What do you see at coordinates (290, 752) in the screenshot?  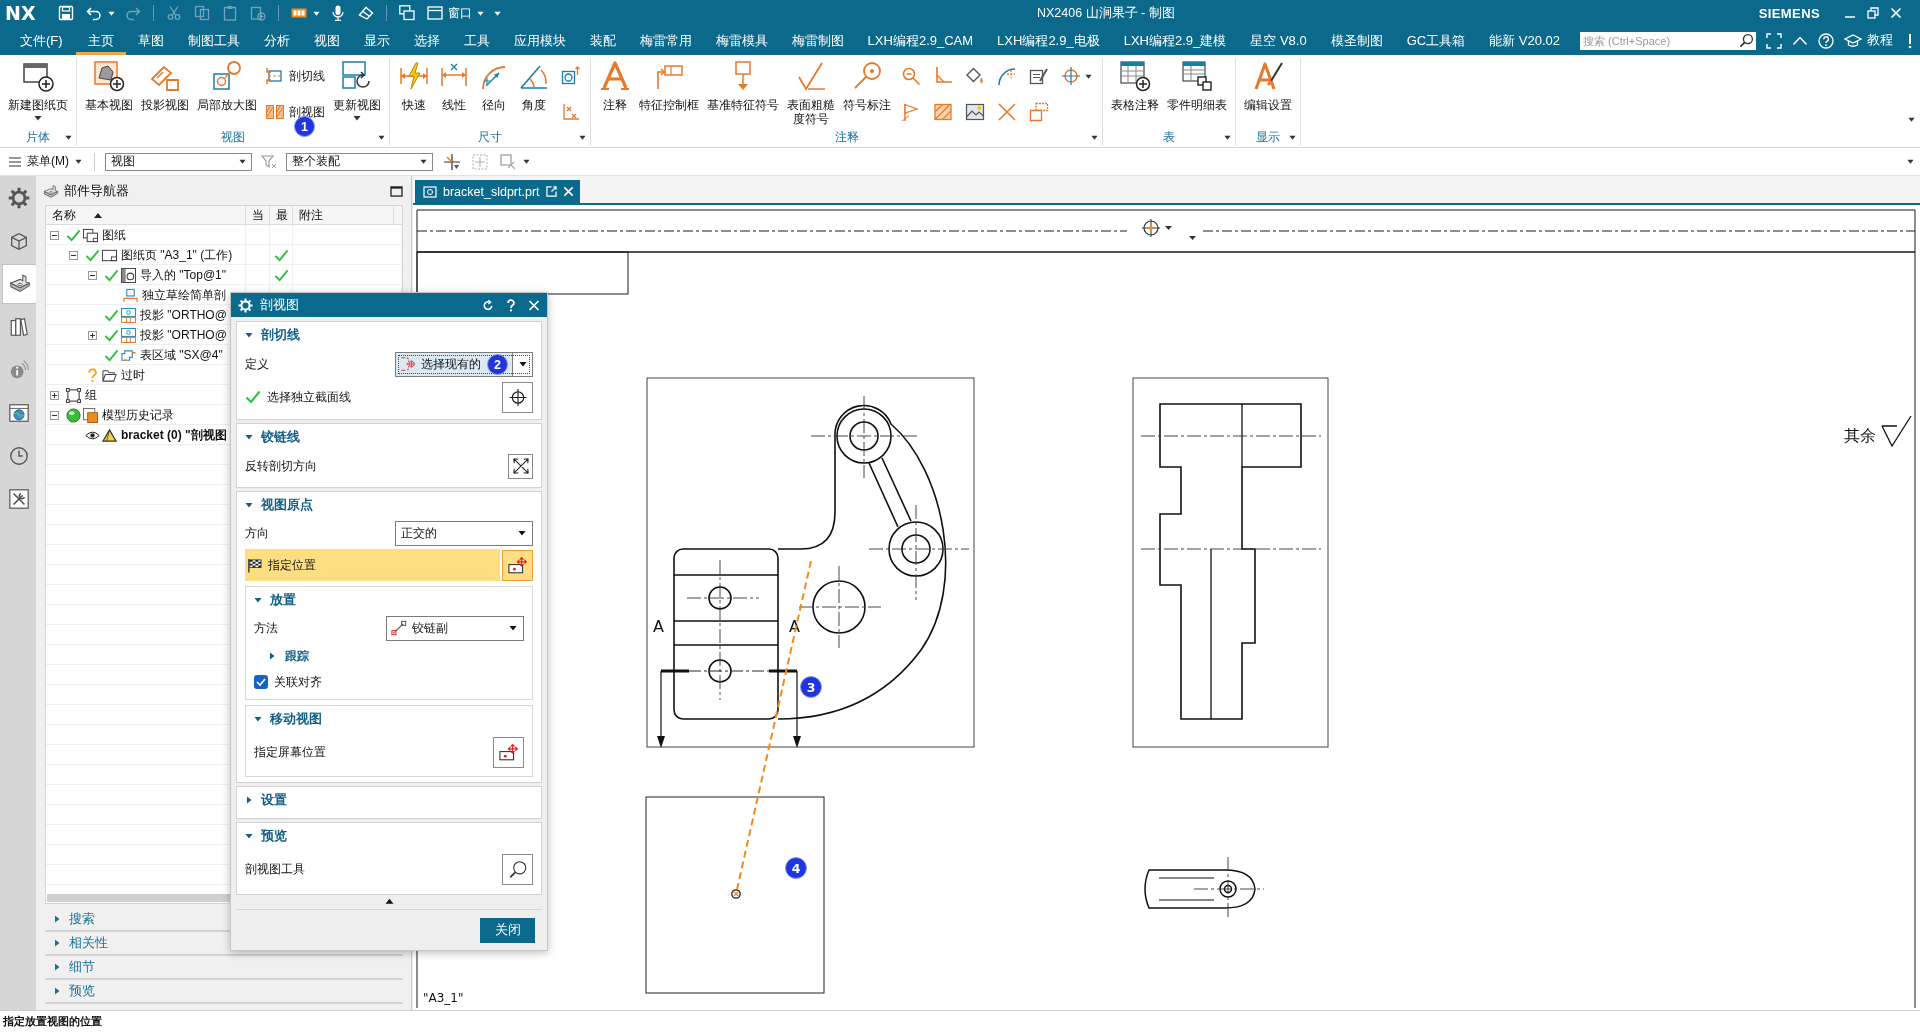 I see `field-label: 指定屏幕位置` at bounding box center [290, 752].